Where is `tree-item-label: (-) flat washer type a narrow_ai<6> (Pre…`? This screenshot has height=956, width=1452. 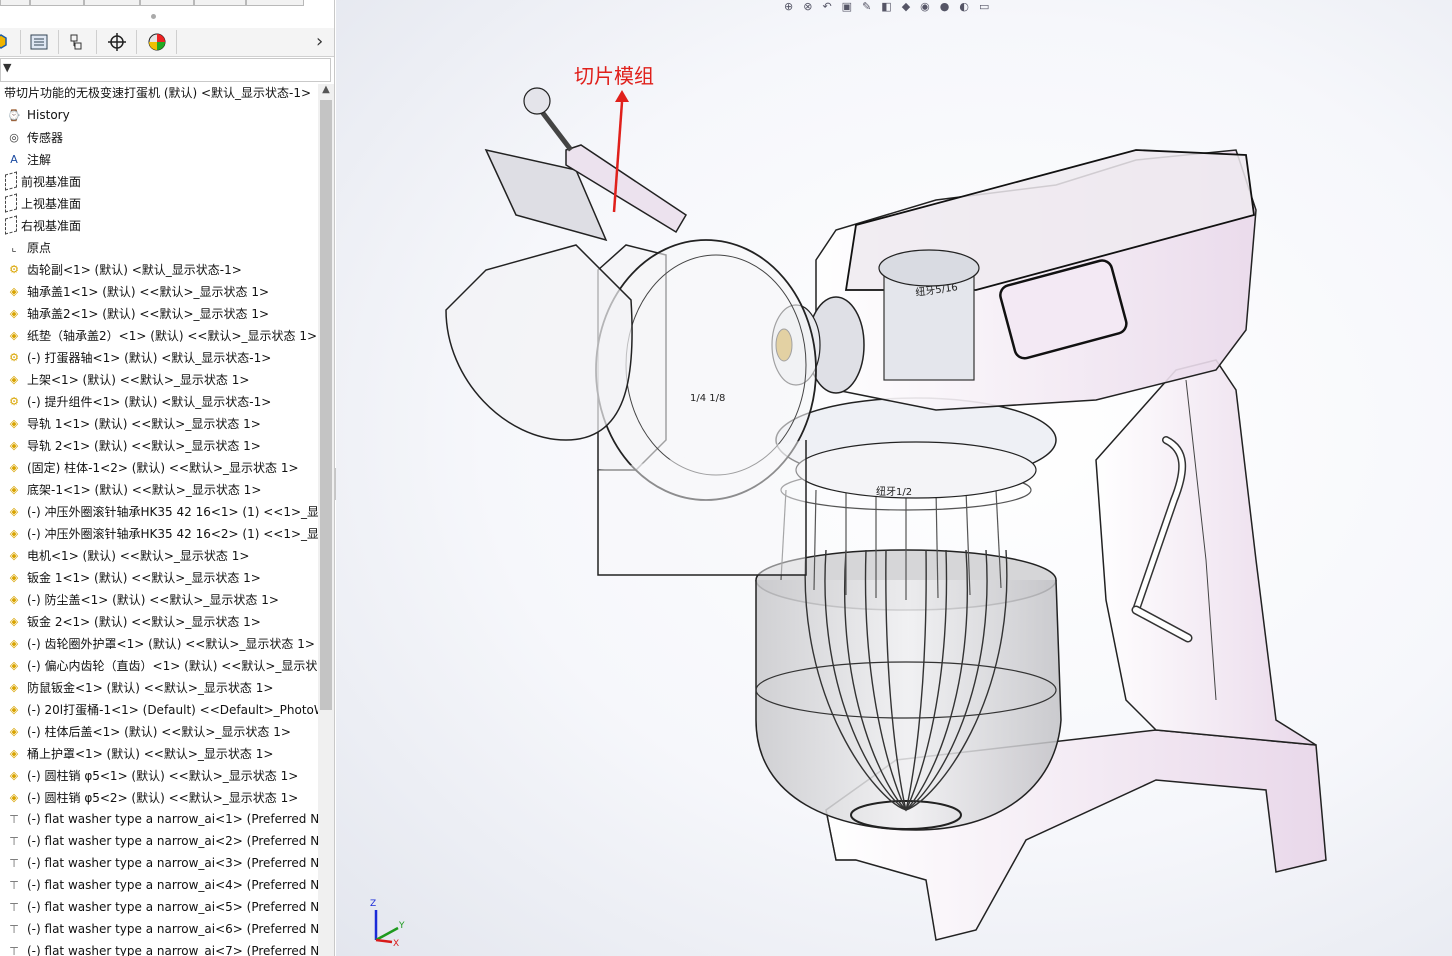
tree-item-label: (-) flat washer type a narrow_ai<6> (Pre… is located at coordinates (172, 929).